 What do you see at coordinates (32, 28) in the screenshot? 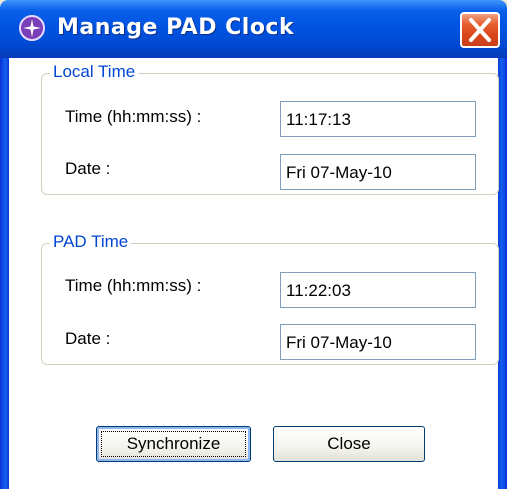
I see `clock-app-icon` at bounding box center [32, 28].